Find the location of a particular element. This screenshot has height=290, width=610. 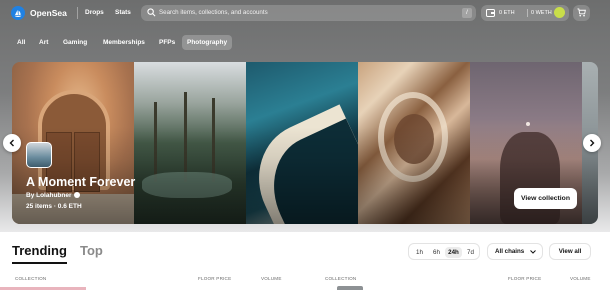

time-range-selector: 1h 6h 24h 7d is located at coordinates (444, 251).